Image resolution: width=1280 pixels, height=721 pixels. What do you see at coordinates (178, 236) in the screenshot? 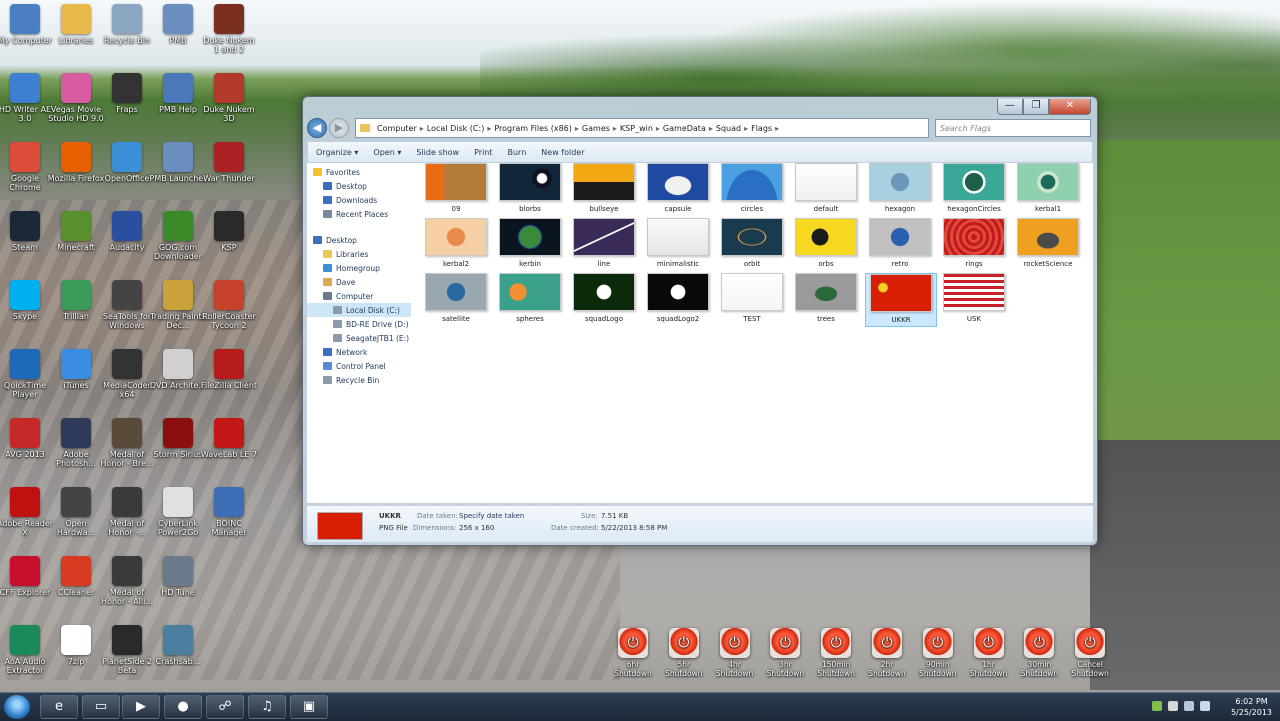
I see `desktop-icon: GOG.com Downloader` at bounding box center [178, 236].